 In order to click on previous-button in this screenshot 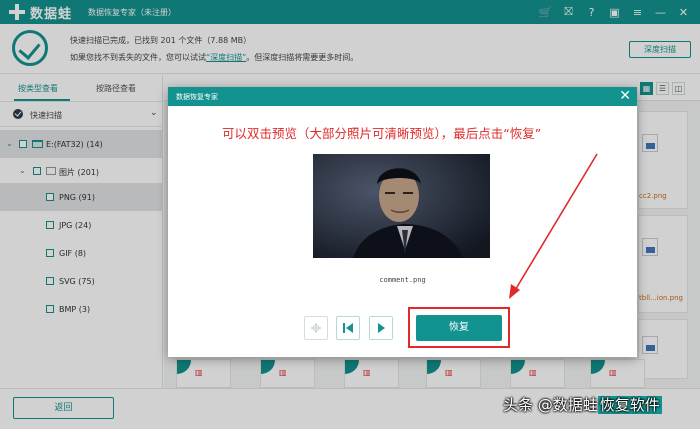, I will do `click(348, 328)`.